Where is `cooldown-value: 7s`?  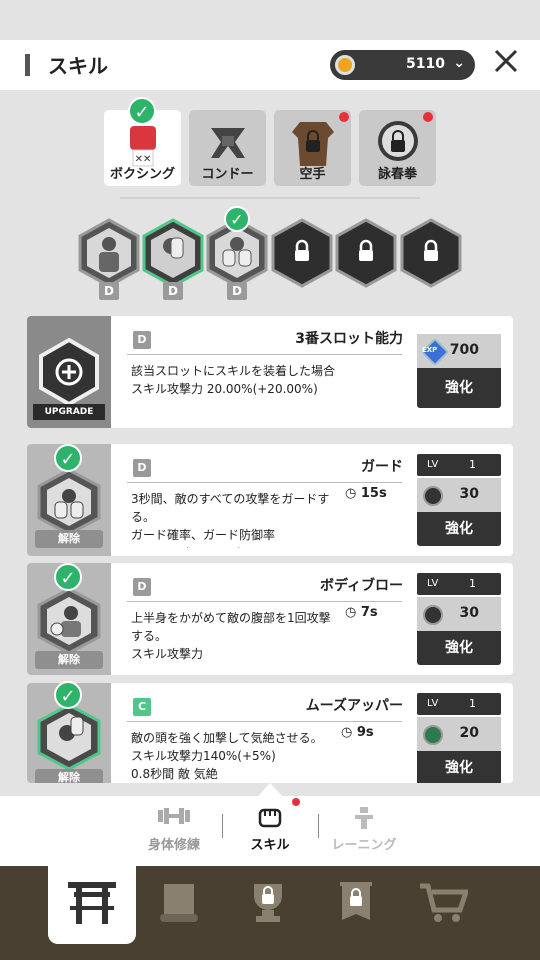
cooldown-value: 7s is located at coordinates (369, 612).